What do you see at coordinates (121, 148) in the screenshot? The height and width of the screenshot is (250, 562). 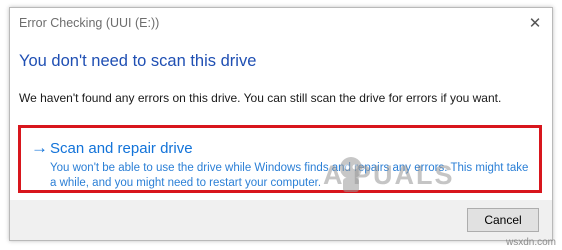 I see `command-link-title: Scan and repair drive` at bounding box center [121, 148].